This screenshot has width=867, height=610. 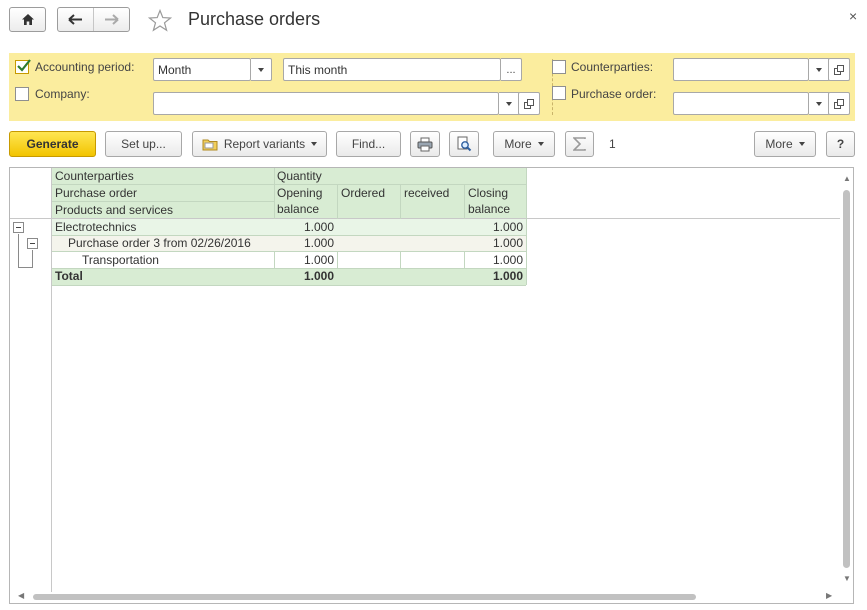 I want to click on purchase-order-dropdown-button, so click(x=819, y=103).